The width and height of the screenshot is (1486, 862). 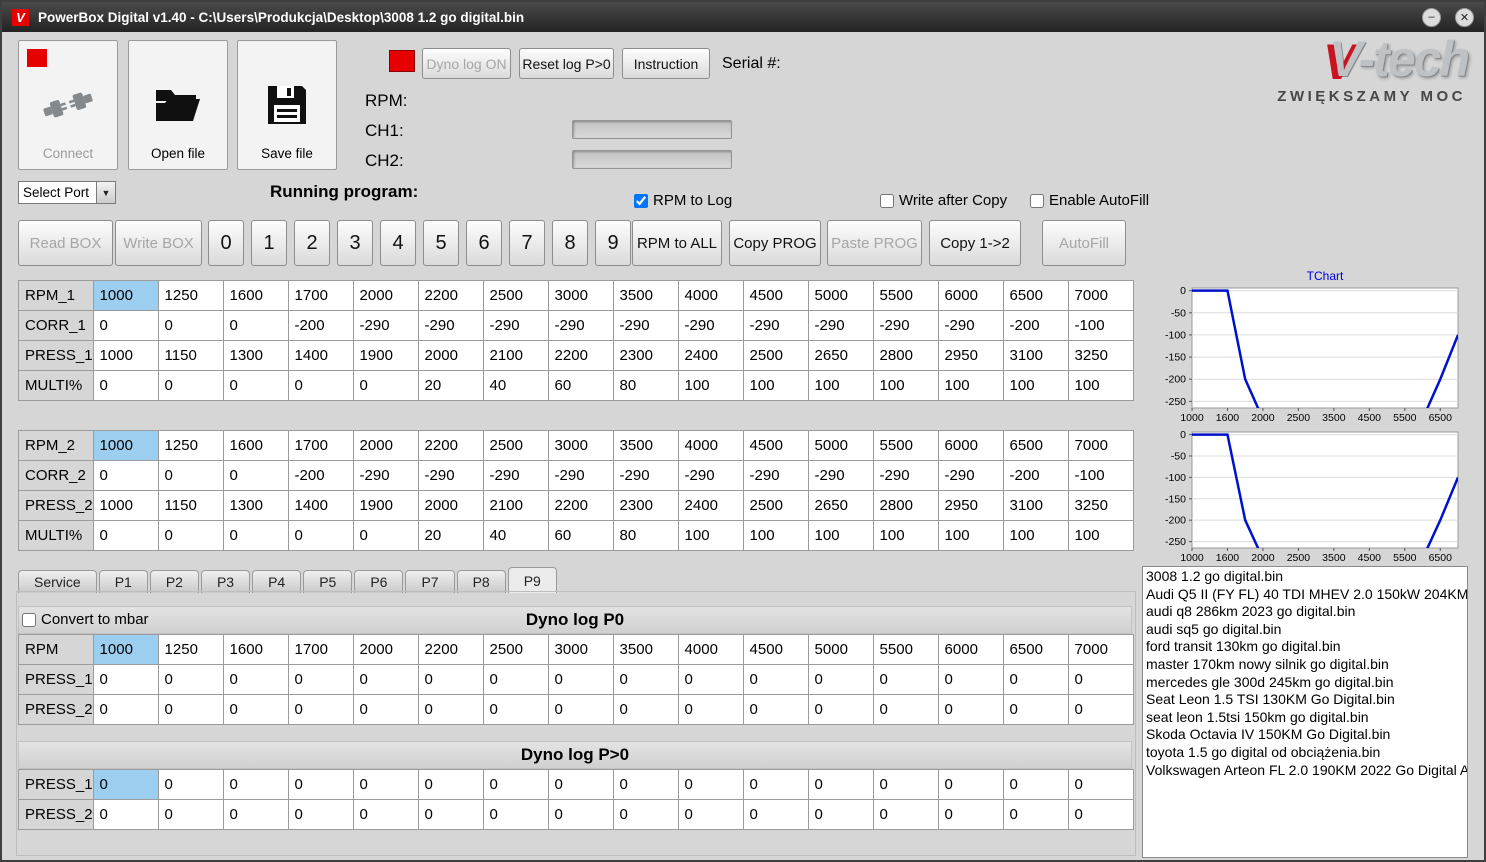 What do you see at coordinates (450, 445) in the screenshot?
I see `cell-RPM_2-5: 2200` at bounding box center [450, 445].